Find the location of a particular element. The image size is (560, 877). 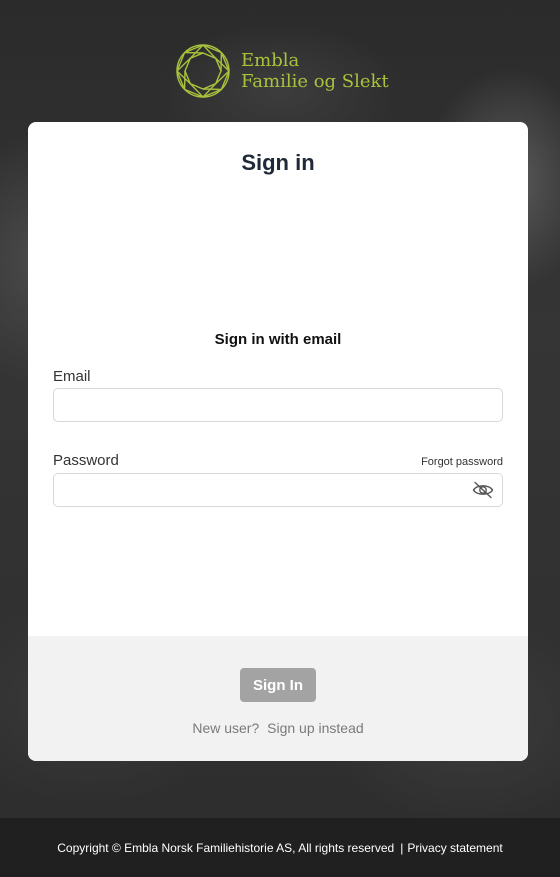

sign-up-link: Sign up instead is located at coordinates (315, 728).